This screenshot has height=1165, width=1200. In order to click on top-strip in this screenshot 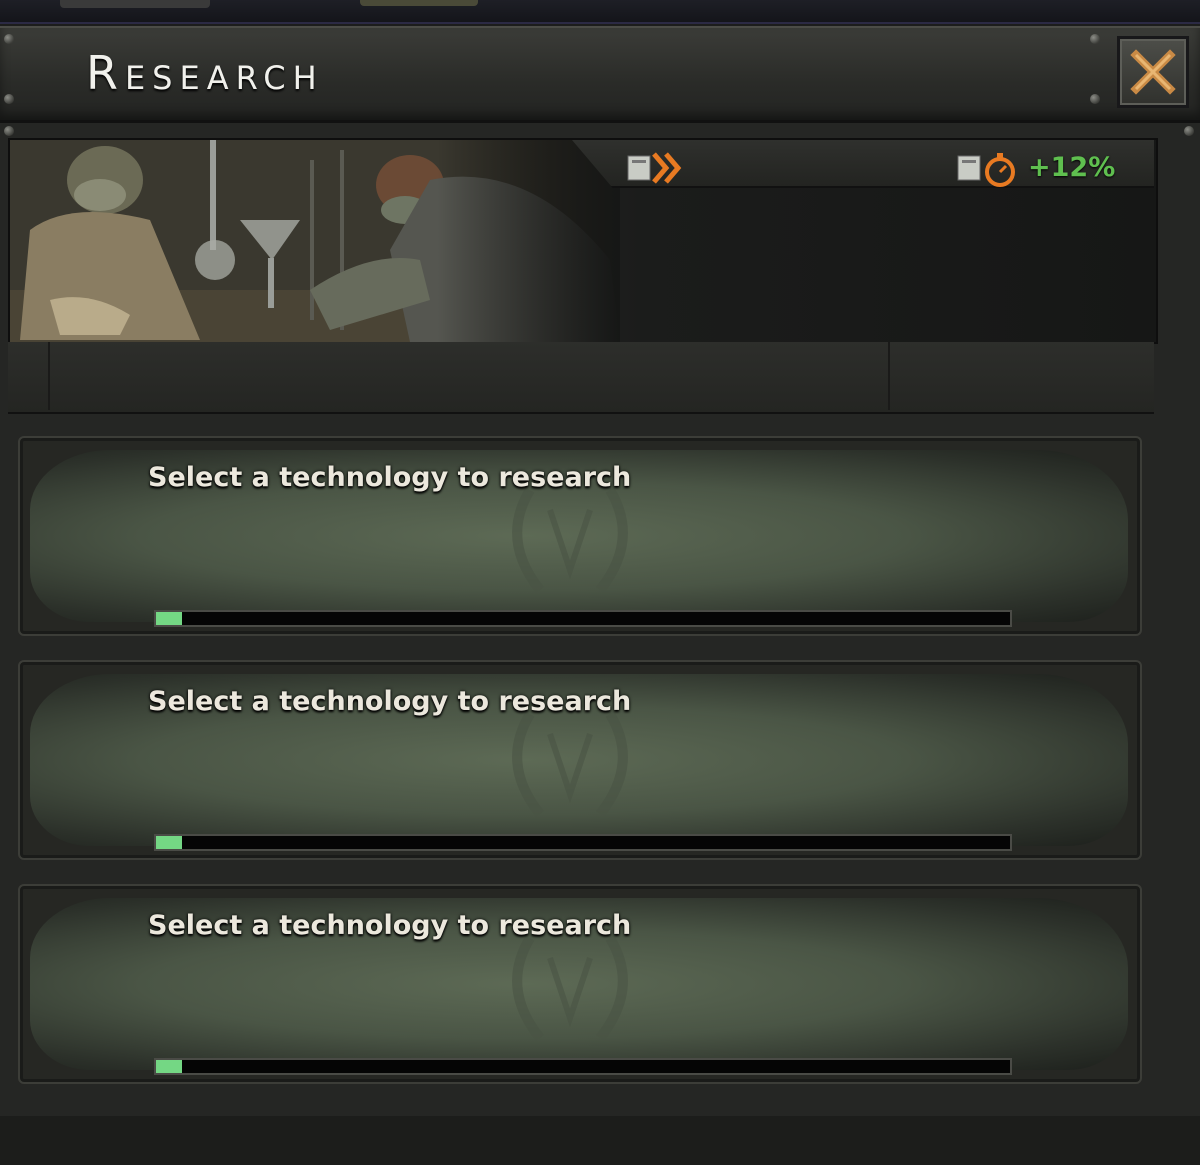, I will do `click(600, 12)`.